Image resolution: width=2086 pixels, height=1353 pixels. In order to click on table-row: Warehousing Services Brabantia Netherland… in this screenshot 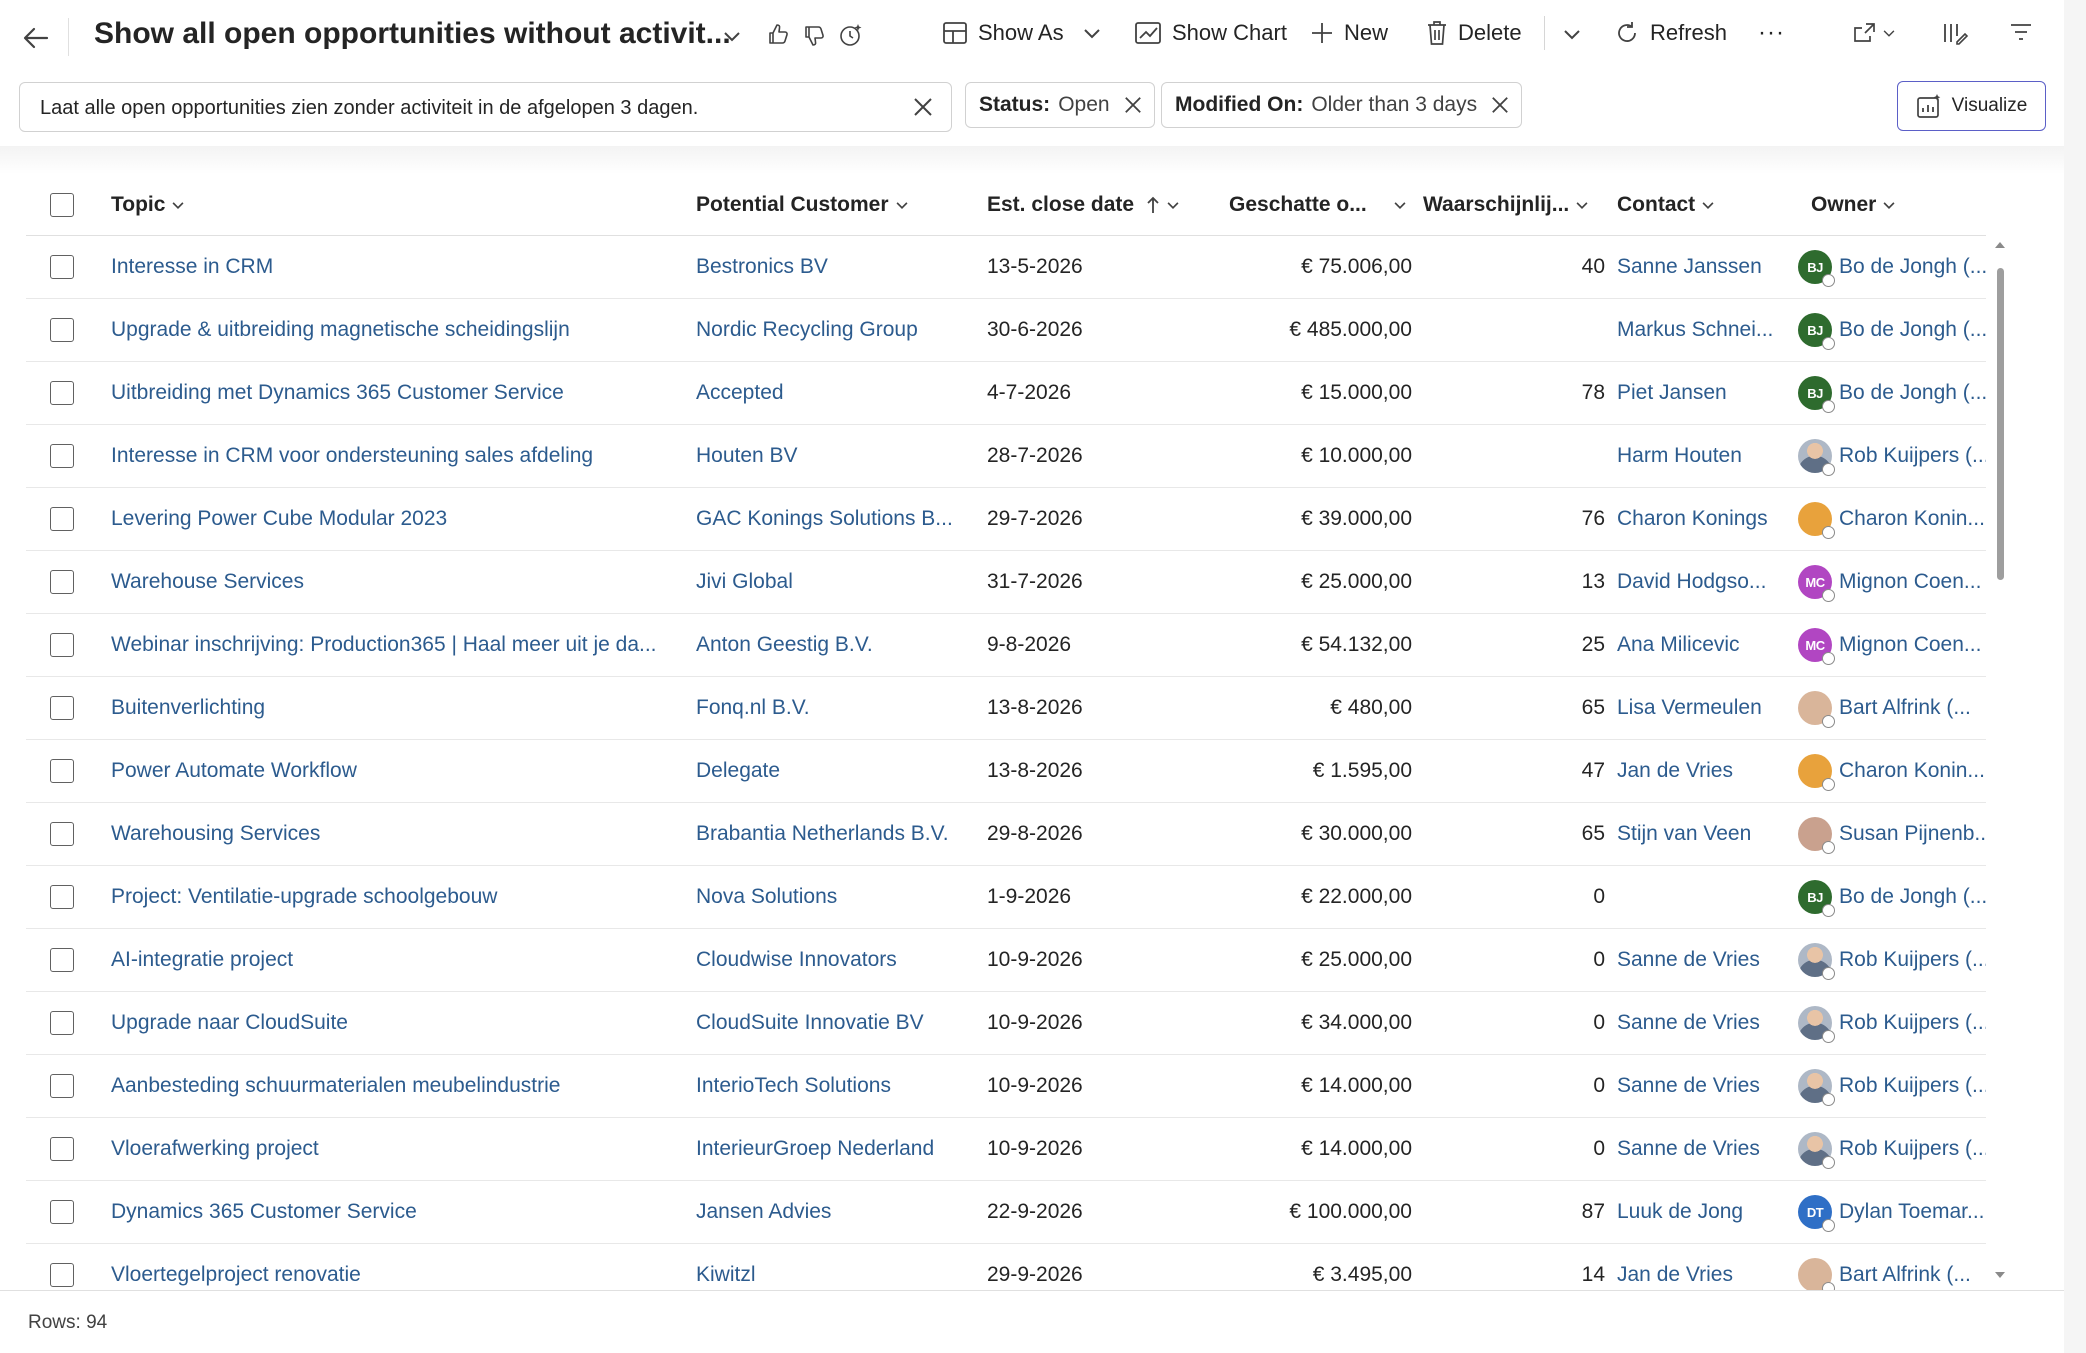, I will do `click(1006, 834)`.